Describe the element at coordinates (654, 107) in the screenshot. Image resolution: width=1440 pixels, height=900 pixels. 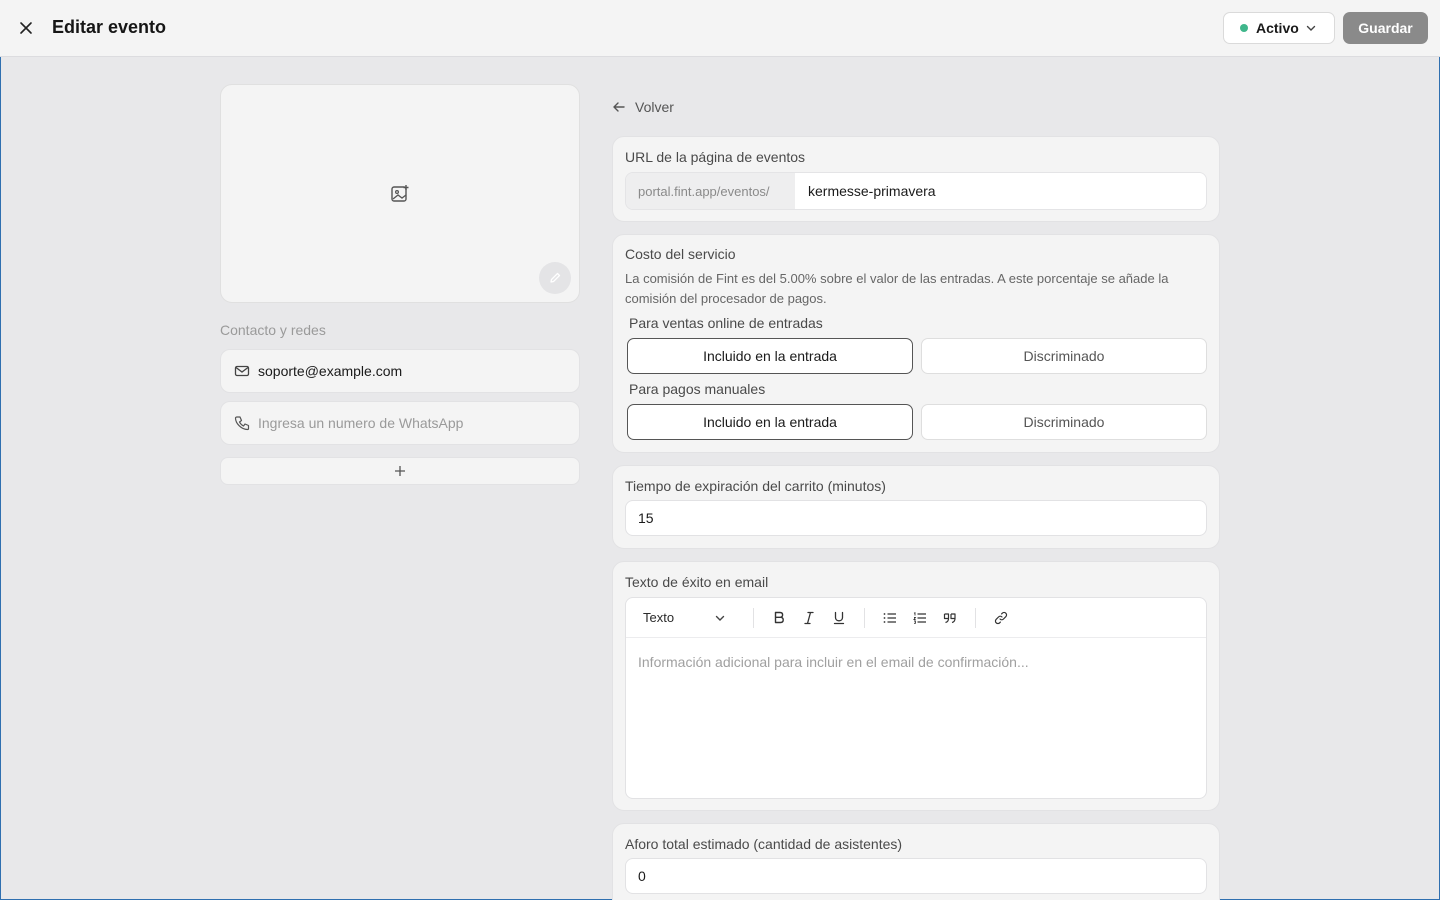
I see `back-label: Volver` at that location.